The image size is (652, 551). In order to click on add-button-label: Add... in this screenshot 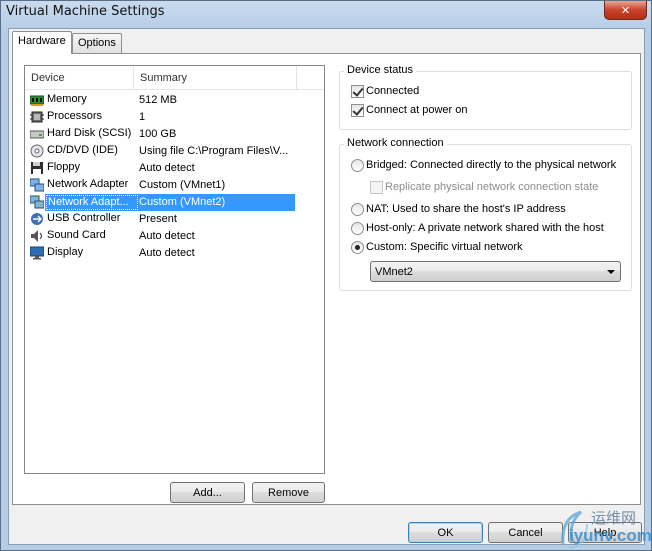, I will do `click(207, 492)`.